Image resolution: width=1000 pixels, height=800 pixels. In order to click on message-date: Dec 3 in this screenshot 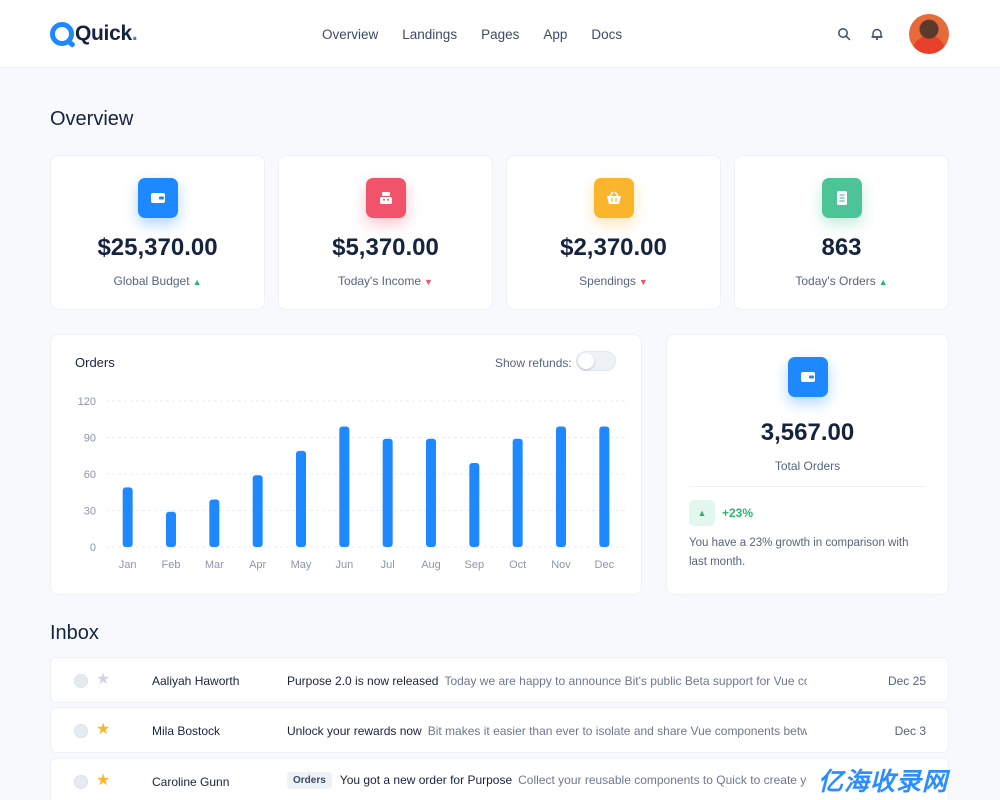, I will do `click(910, 731)`.